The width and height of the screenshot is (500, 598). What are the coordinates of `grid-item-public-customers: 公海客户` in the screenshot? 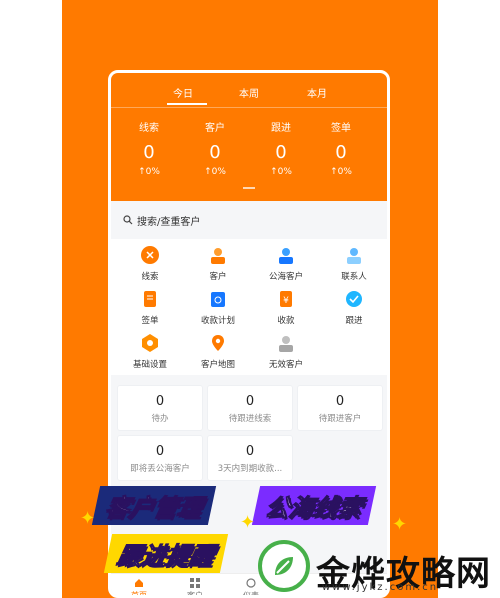 It's located at (286, 263).